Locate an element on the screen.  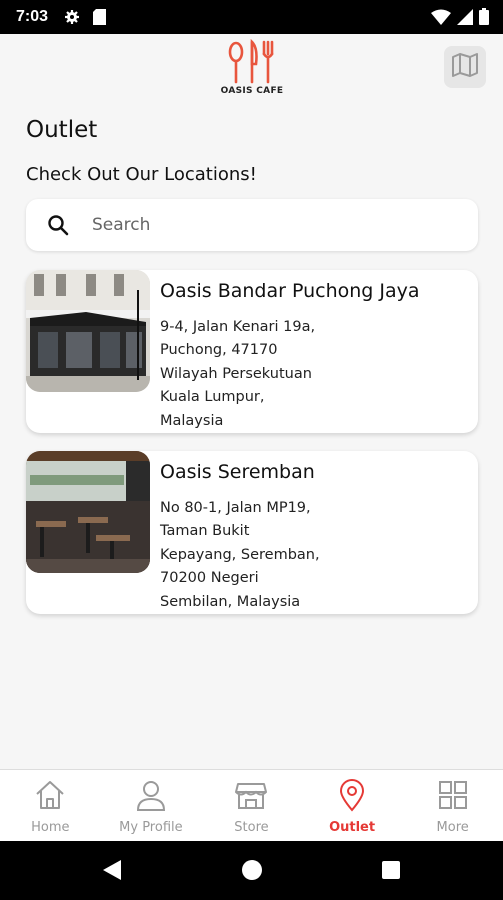
nav-item-my-profile: My Profile is located at coordinates (151, 805).